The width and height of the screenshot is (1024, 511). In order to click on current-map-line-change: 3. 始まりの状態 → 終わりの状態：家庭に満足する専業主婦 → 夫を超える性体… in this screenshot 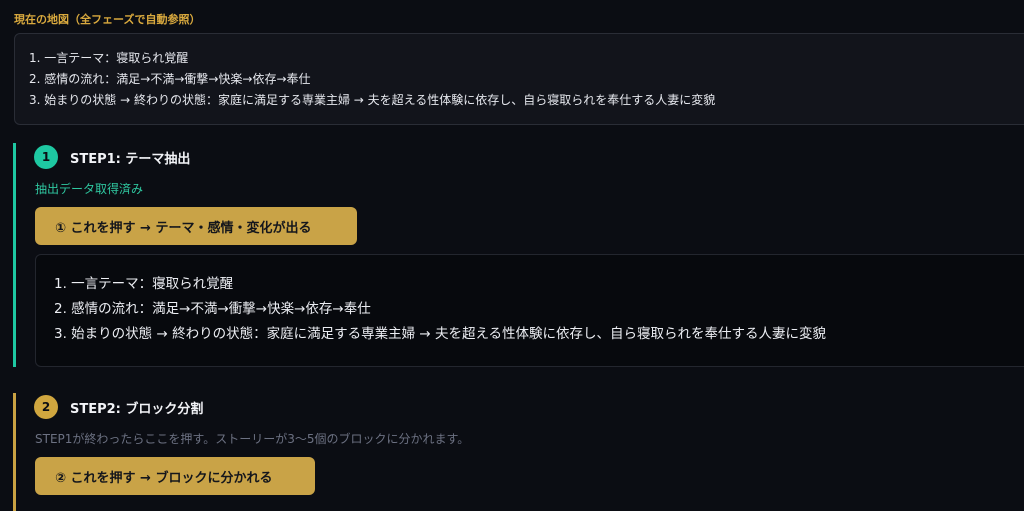, I will do `click(372, 100)`.